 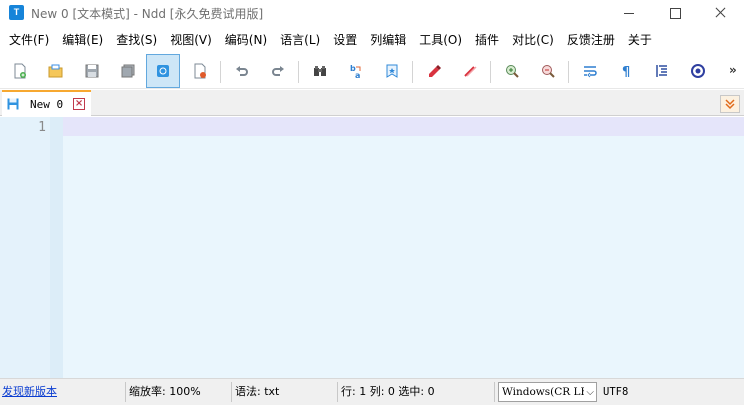 I want to click on close-file-button, so click(x=200, y=71).